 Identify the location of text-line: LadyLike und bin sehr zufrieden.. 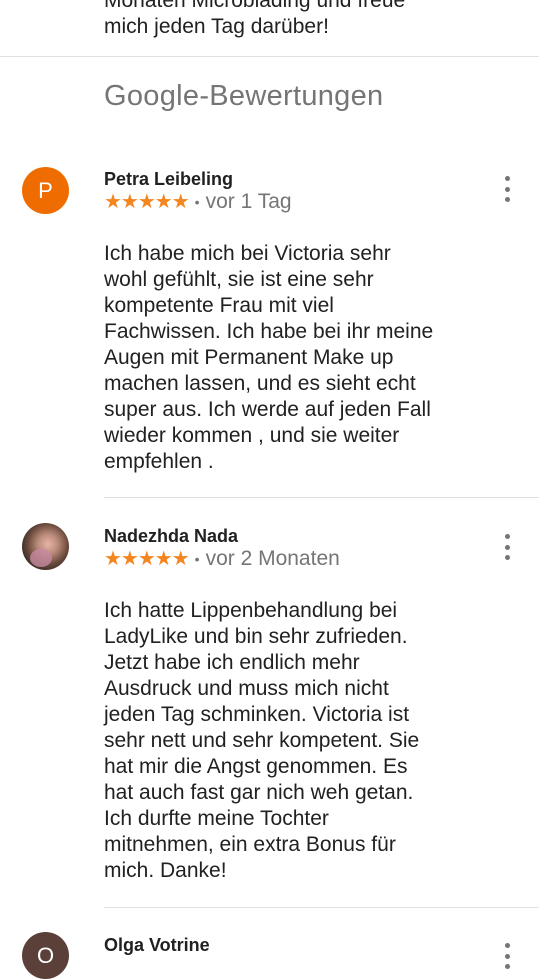
(256, 636).